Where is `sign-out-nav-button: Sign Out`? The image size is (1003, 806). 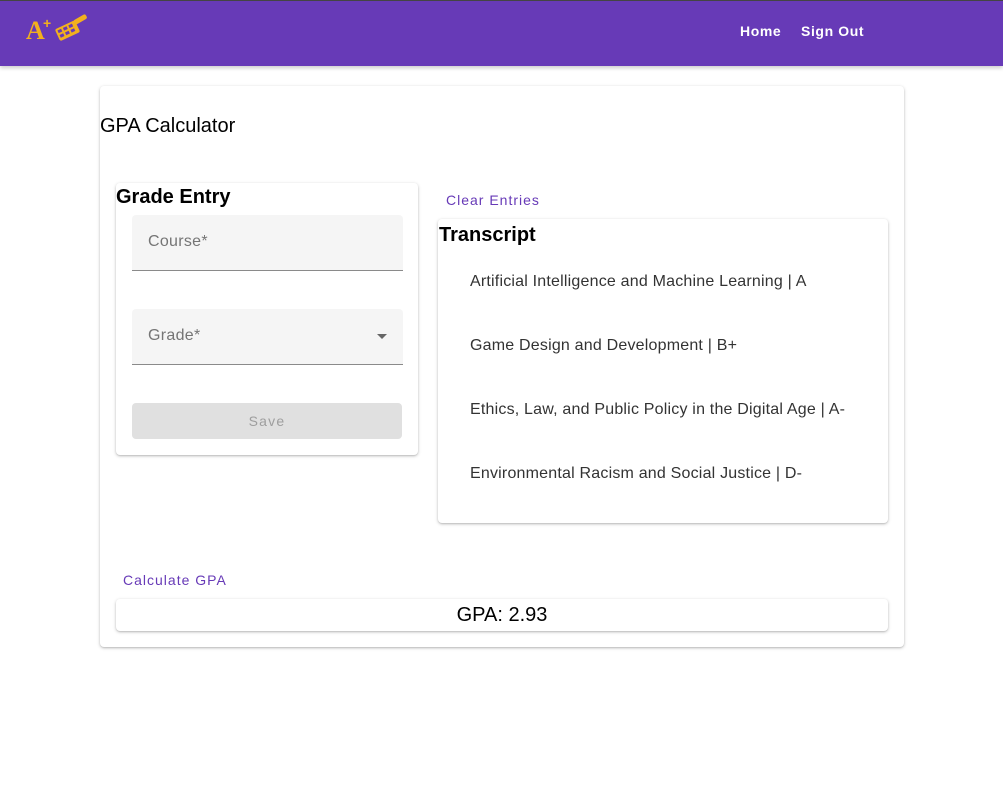 sign-out-nav-button: Sign Out is located at coordinates (832, 31).